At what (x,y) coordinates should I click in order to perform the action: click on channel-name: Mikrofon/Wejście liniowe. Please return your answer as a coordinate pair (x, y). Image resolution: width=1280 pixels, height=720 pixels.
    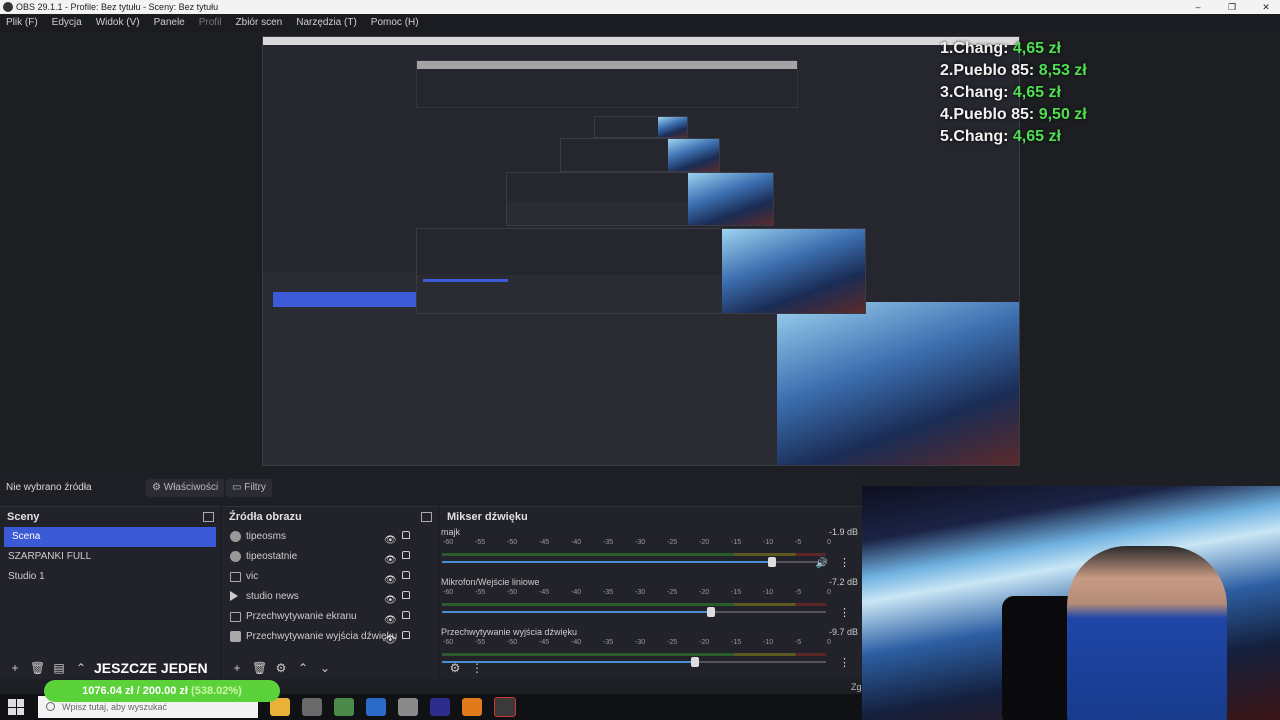
    Looking at the image, I should click on (490, 582).